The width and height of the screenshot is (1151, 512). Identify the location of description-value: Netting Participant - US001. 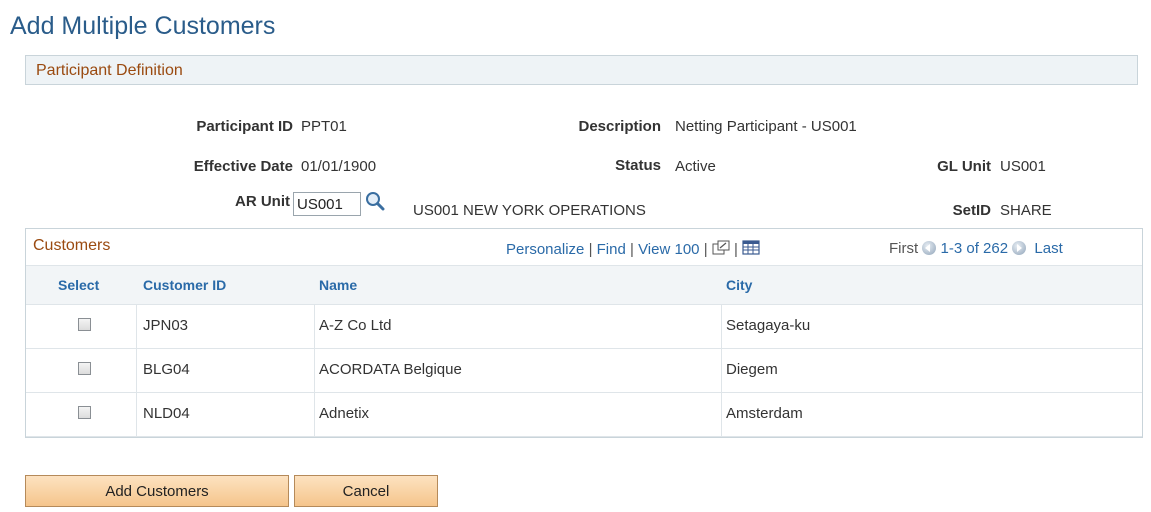
(766, 126).